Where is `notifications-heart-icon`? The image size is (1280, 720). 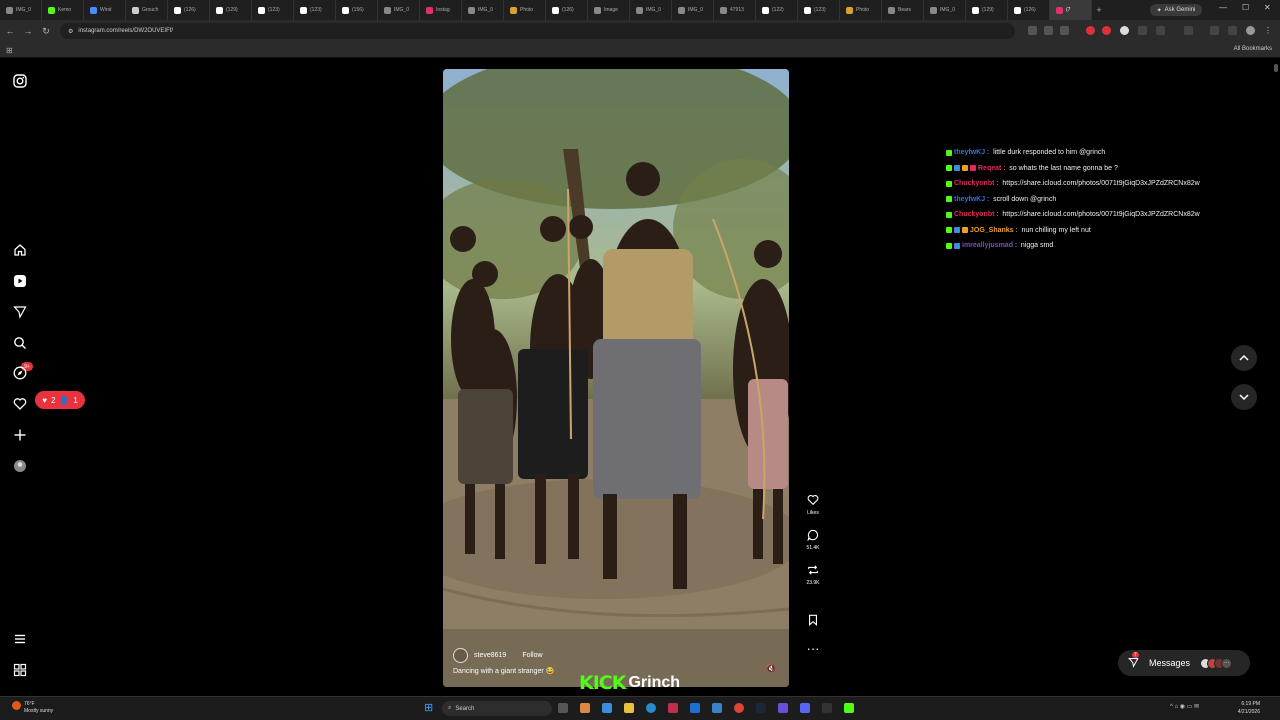 notifications-heart-icon is located at coordinates (19, 403).